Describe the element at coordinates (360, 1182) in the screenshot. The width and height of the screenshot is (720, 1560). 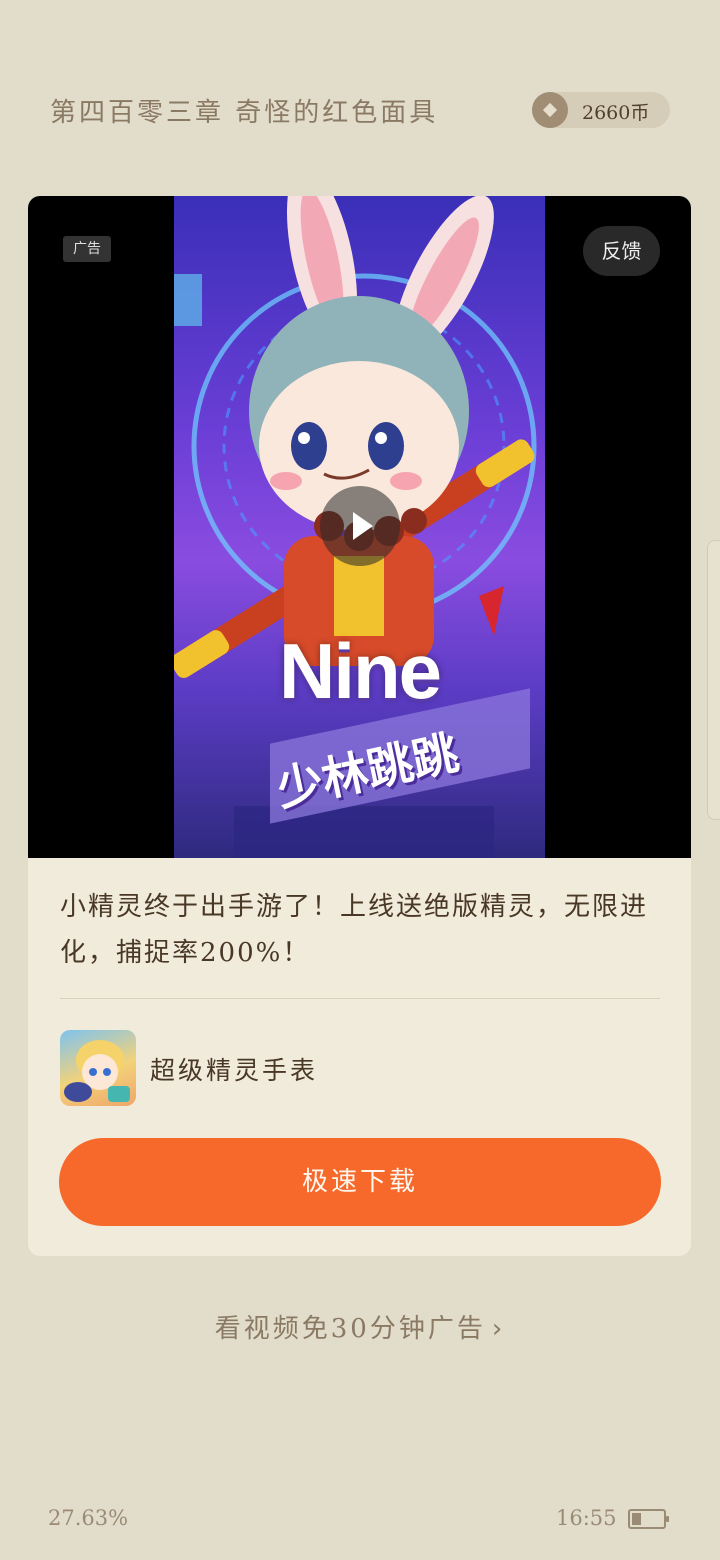
I see `download-button: 极速下载` at that location.